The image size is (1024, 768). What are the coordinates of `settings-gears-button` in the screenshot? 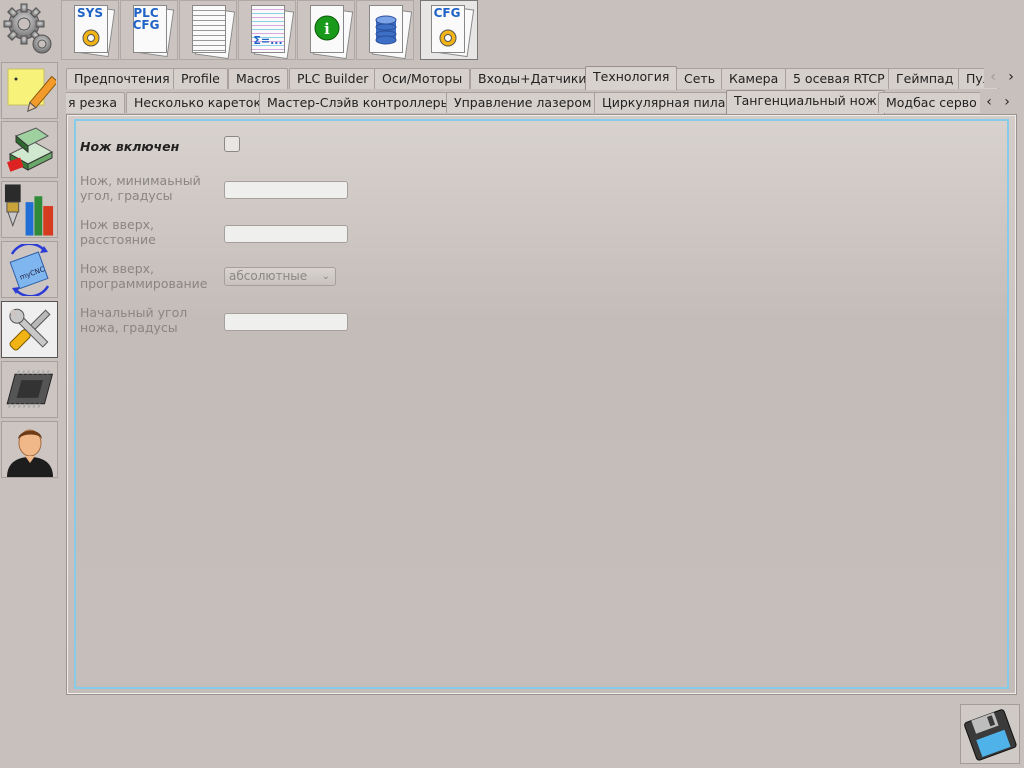 It's located at (29, 28).